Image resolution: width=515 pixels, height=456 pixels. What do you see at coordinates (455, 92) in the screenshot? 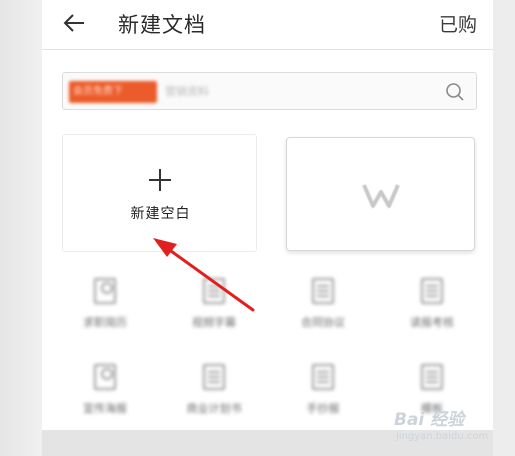
I see `search-icon` at bounding box center [455, 92].